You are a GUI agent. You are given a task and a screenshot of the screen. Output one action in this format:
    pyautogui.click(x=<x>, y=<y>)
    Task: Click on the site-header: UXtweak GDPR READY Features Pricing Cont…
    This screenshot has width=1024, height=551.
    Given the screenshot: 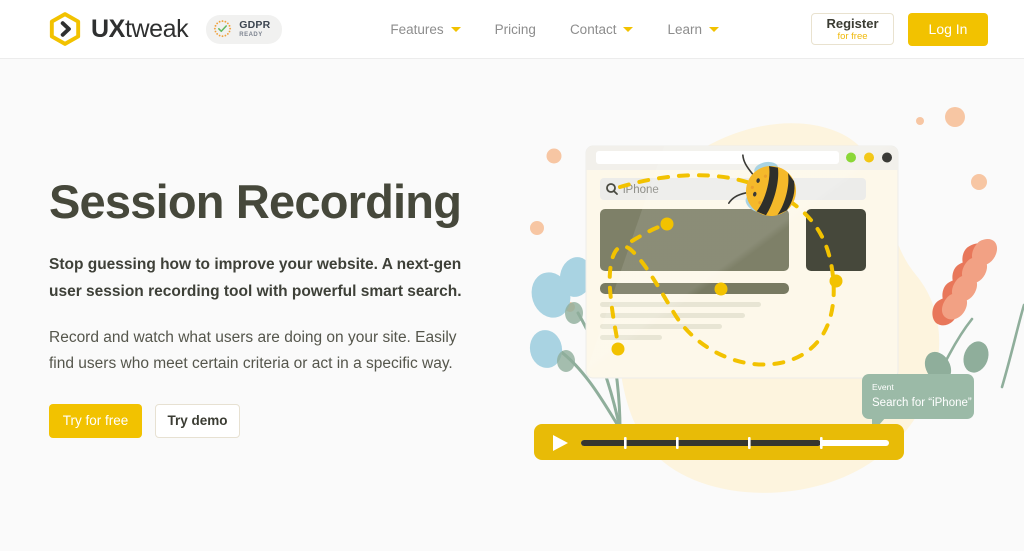 What is the action you would take?
    pyautogui.click(x=512, y=29)
    